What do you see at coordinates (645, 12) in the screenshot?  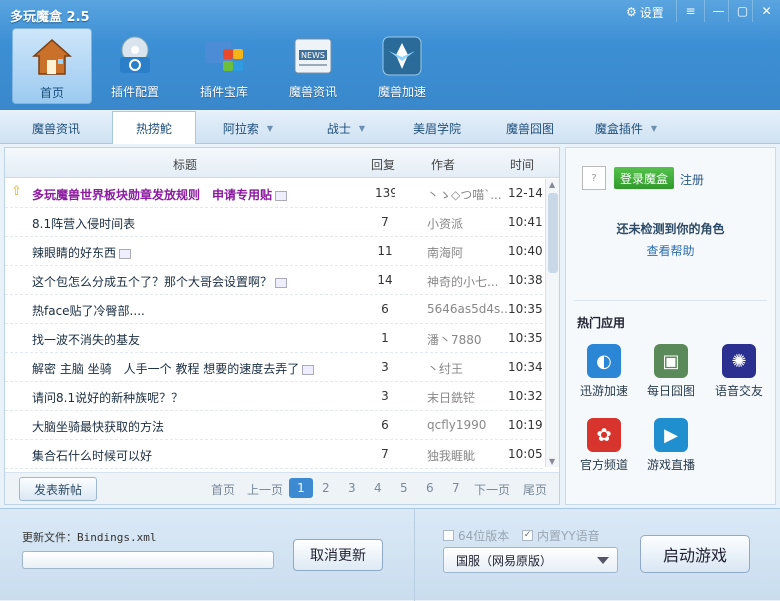 I see `settings-button: ⚙ 设置` at bounding box center [645, 12].